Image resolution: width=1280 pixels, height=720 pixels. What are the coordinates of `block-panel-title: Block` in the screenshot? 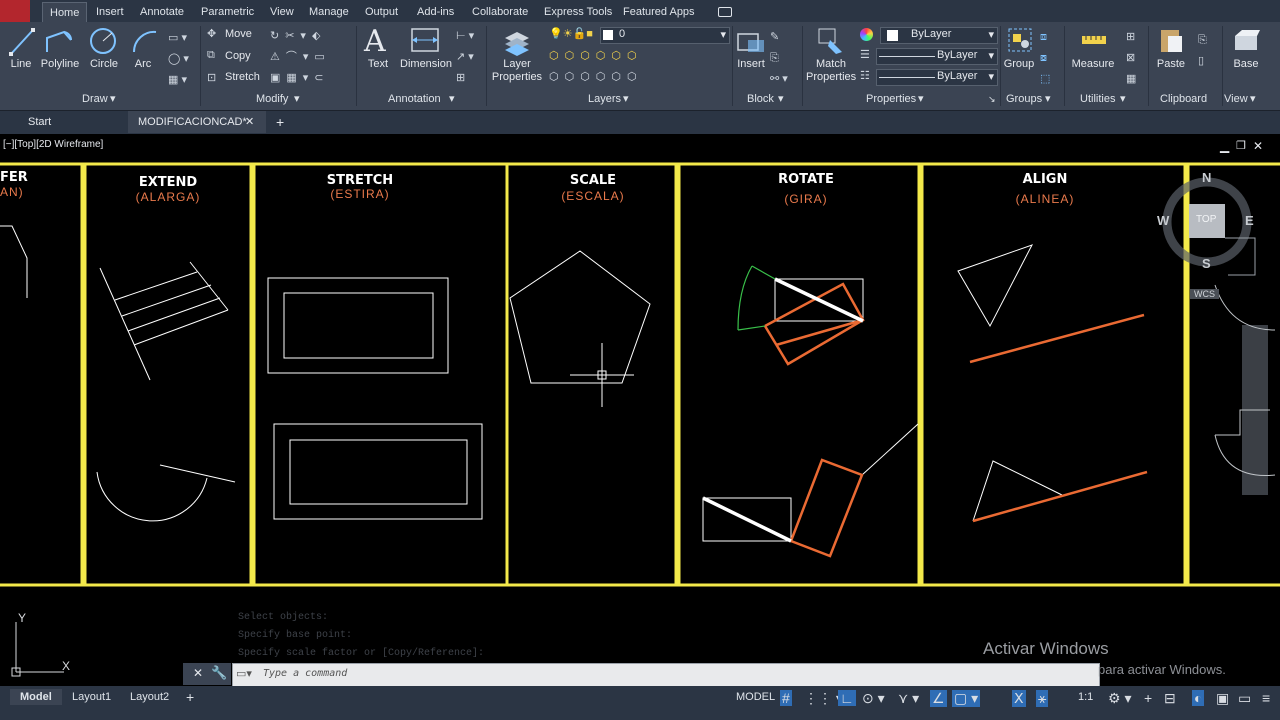 It's located at (760, 99).